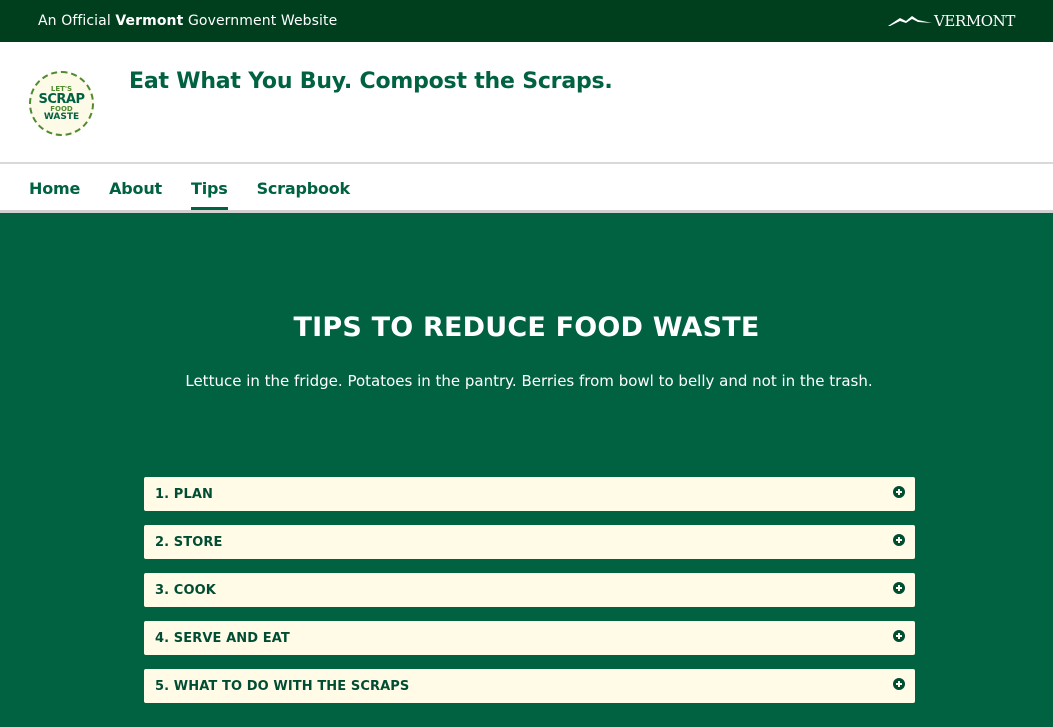  Describe the element at coordinates (526, 188) in the screenshot. I see `main-navigation: Home About Tips Scrapbook` at that location.